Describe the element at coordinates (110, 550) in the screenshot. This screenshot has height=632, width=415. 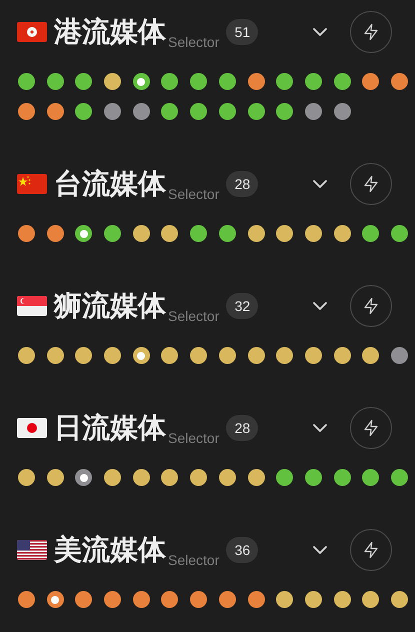
I see `group-title: 美流媒体` at that location.